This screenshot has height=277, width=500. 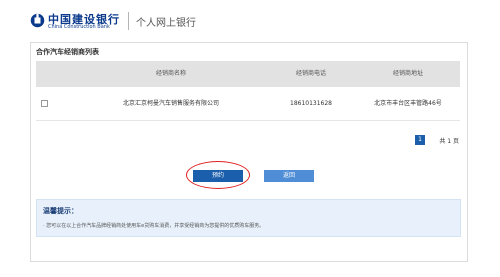 What do you see at coordinates (67, 52) in the screenshot?
I see `panel-title: 合作汽车经销商列表` at bounding box center [67, 52].